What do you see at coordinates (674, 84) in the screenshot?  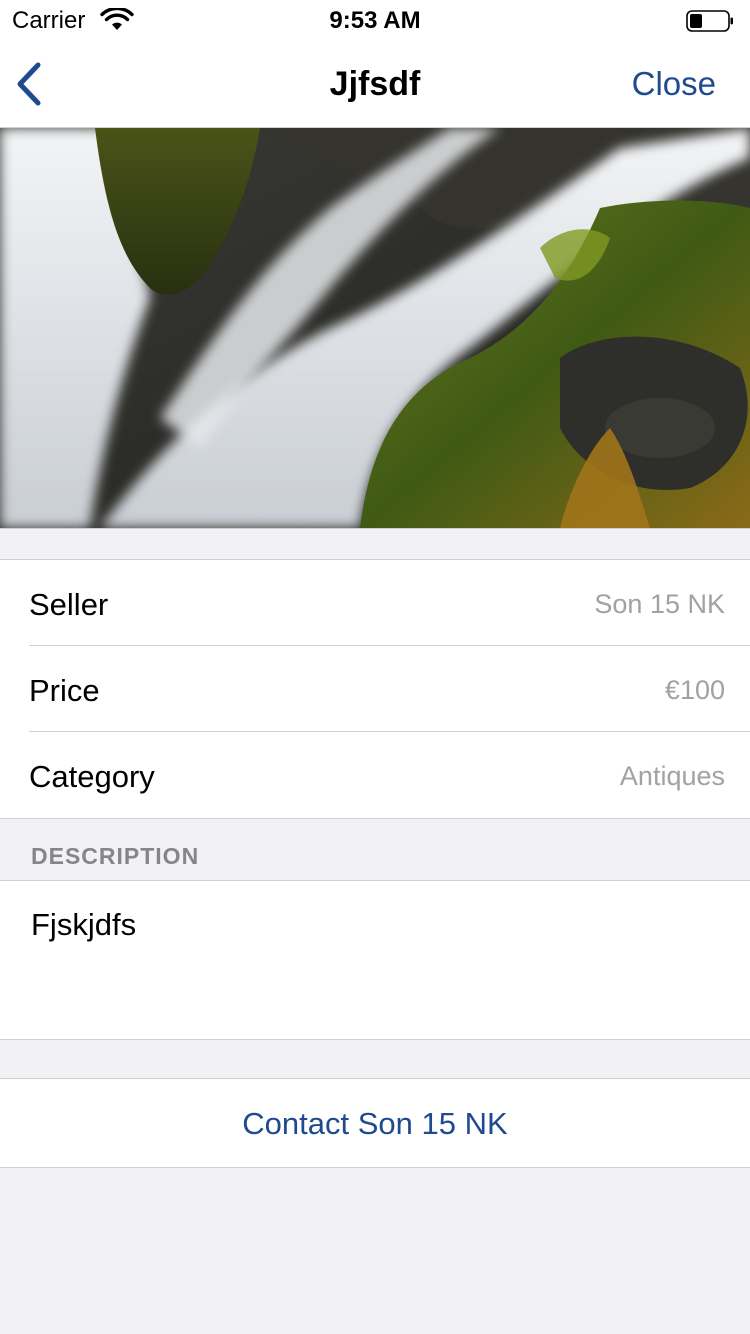 I see `close-button: Close` at bounding box center [674, 84].